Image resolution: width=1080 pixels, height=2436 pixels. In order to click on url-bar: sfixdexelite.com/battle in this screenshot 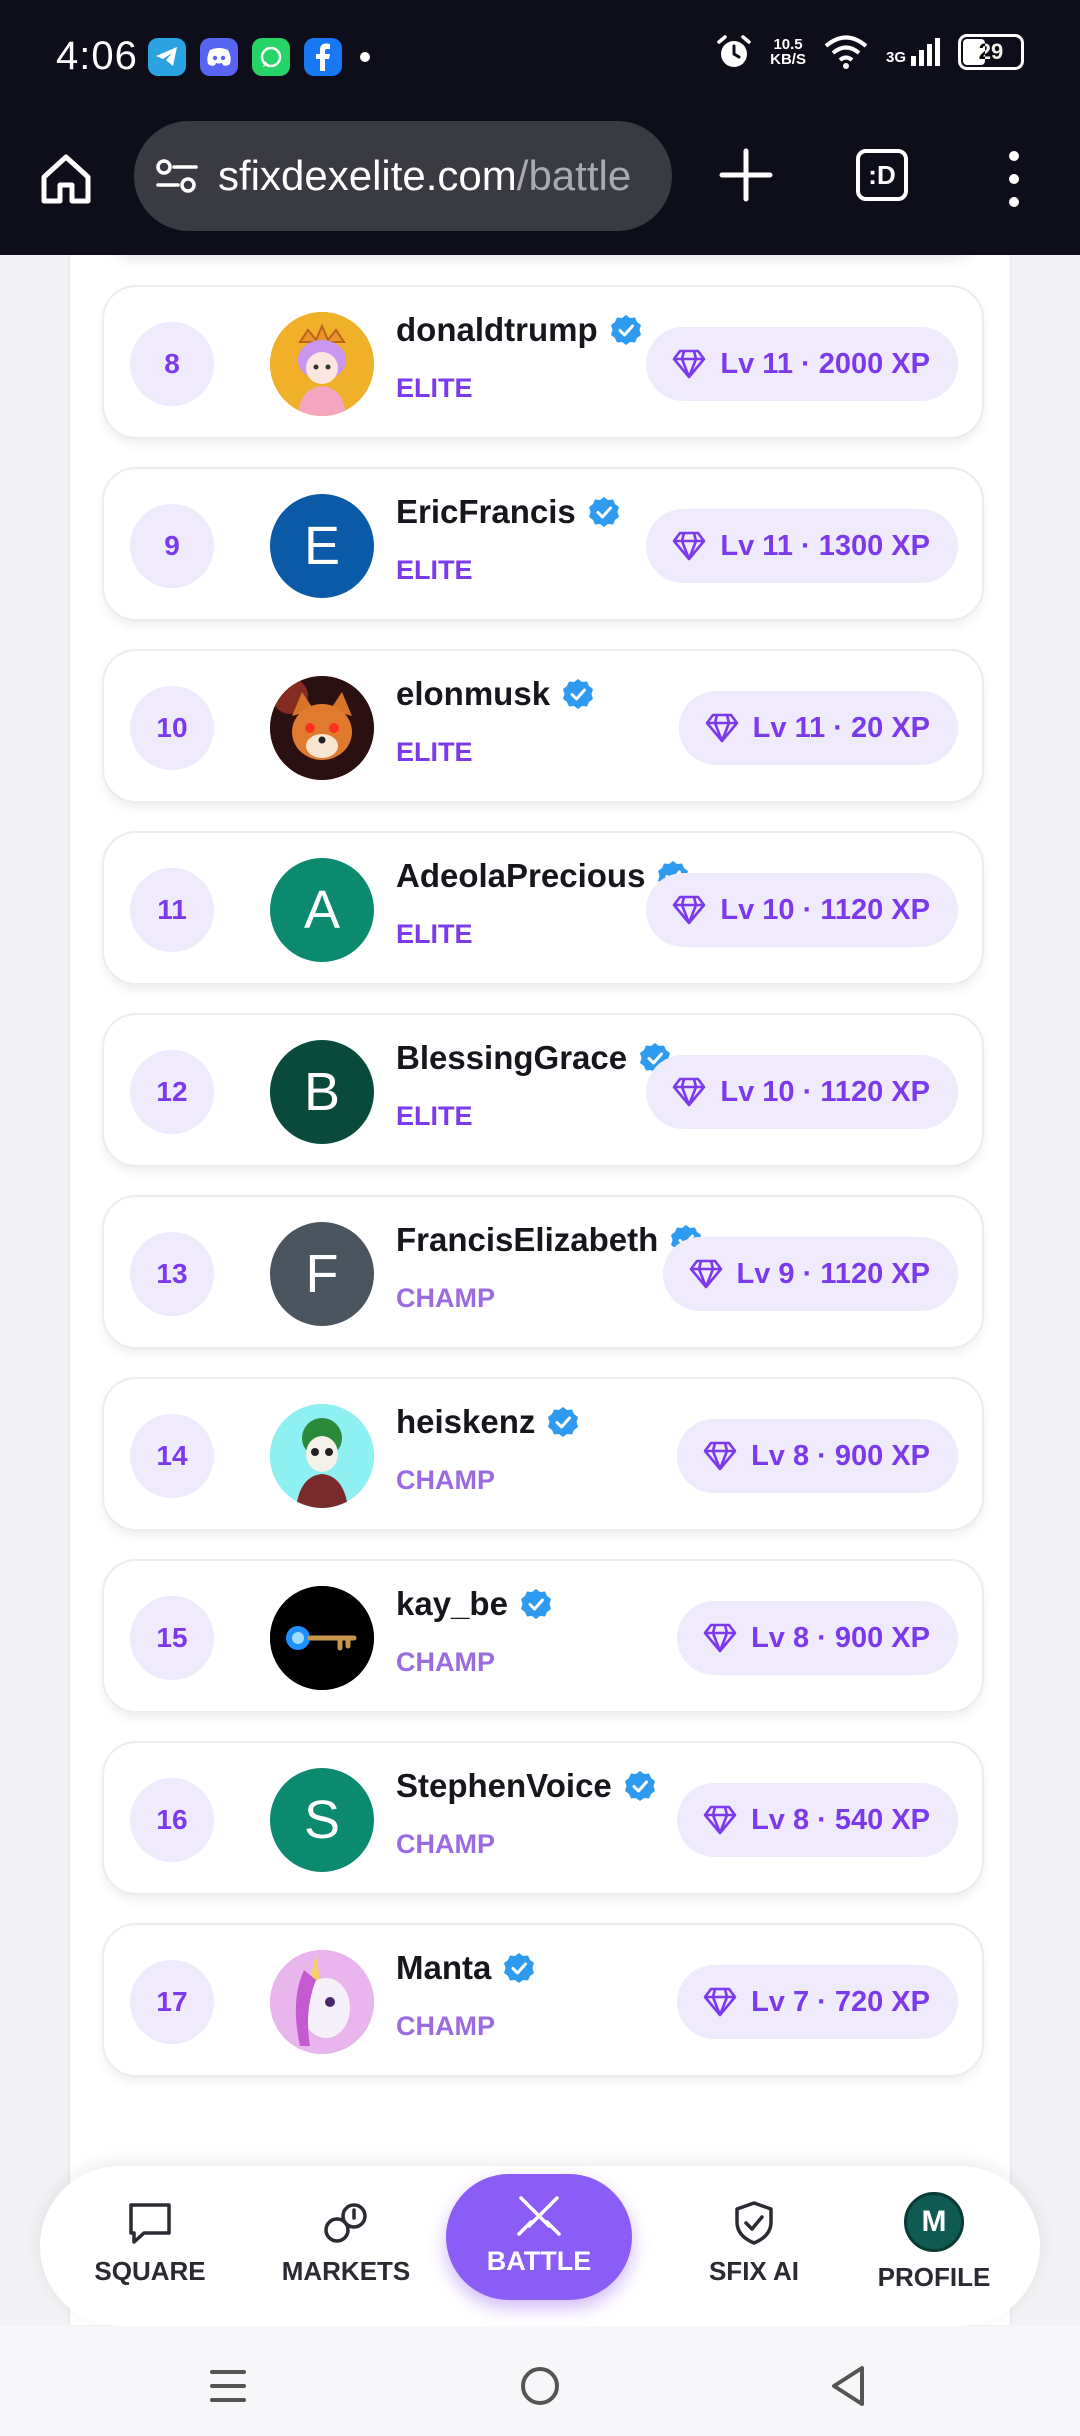, I will do `click(403, 176)`.